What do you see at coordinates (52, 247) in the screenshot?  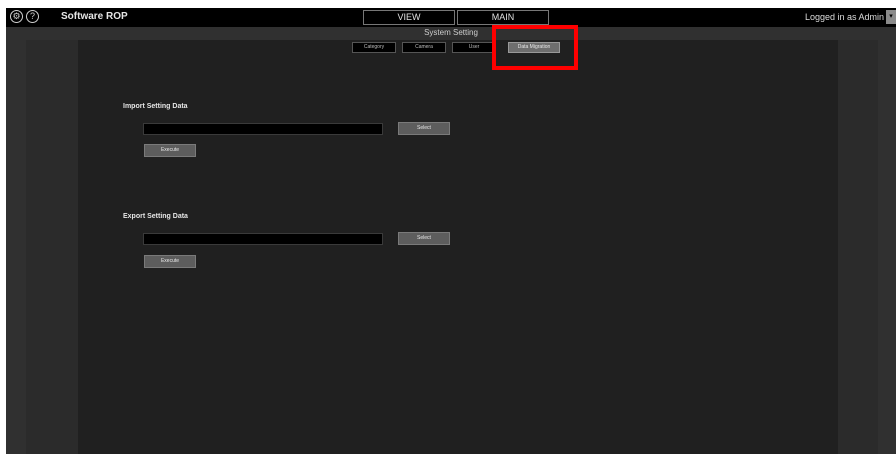 I see `left-panel` at bounding box center [52, 247].